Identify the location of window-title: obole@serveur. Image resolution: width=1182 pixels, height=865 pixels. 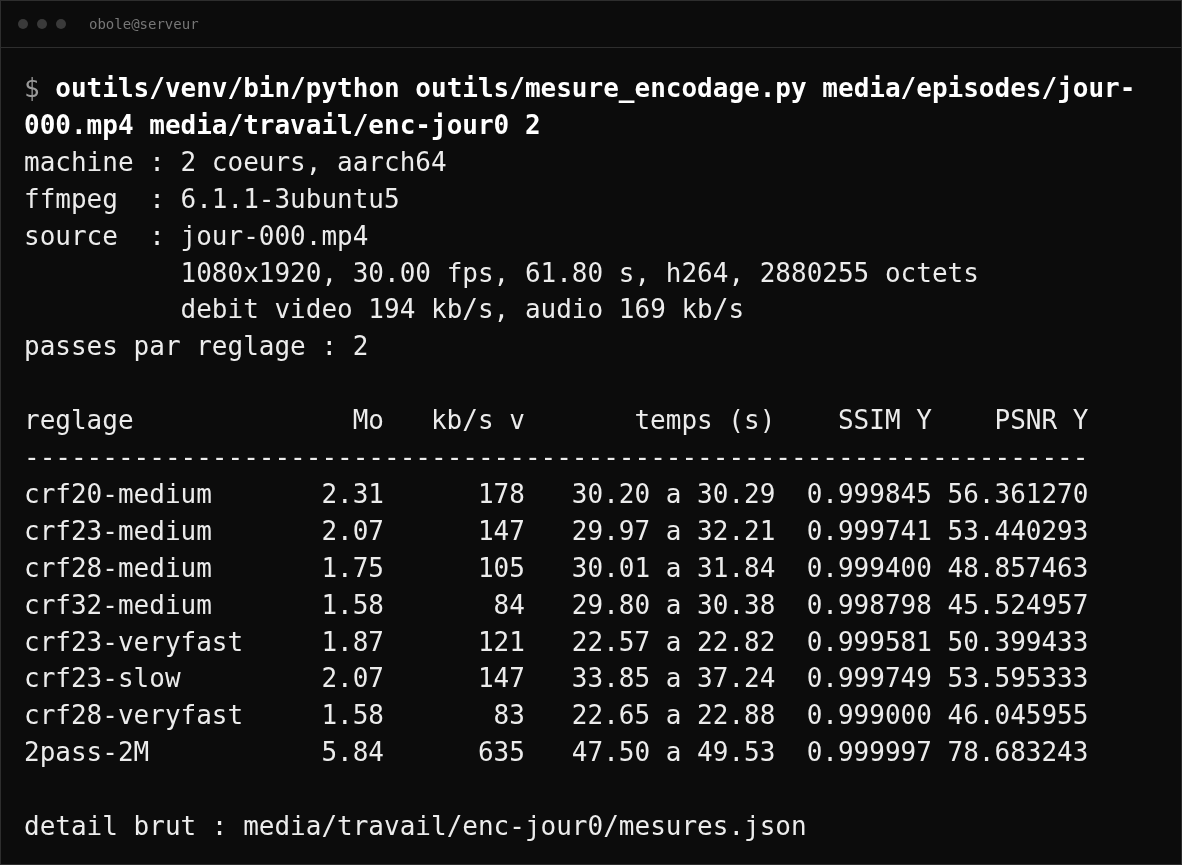
(144, 24).